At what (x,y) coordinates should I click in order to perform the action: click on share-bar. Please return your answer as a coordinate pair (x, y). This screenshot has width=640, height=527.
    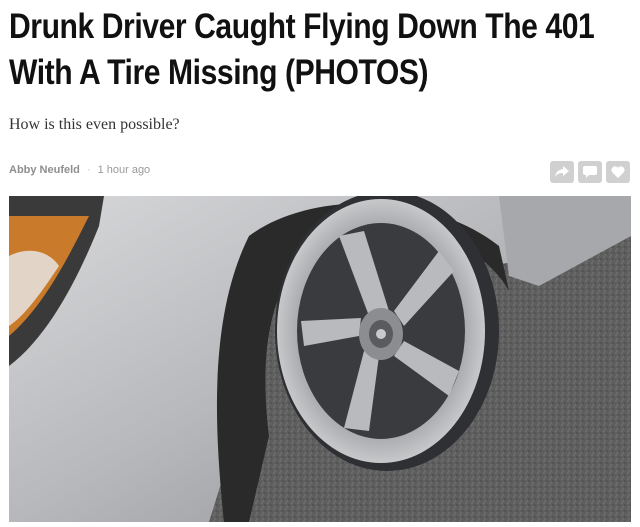
    Looking at the image, I should click on (590, 172).